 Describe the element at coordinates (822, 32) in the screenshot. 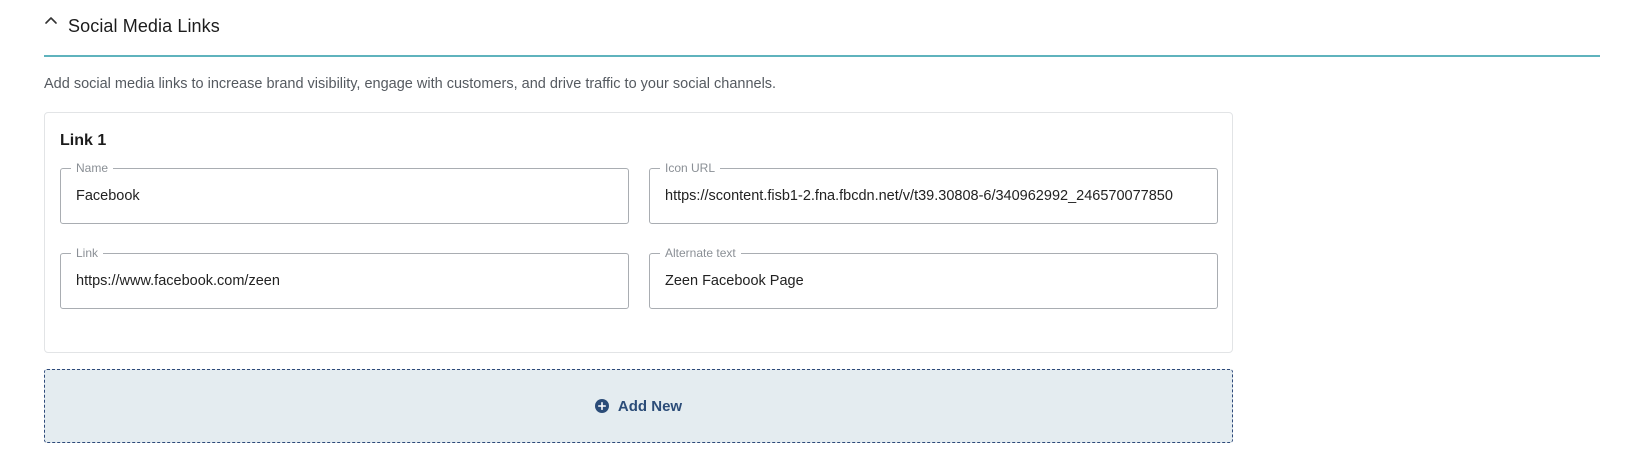

I see `section-header: Social Media Links` at that location.